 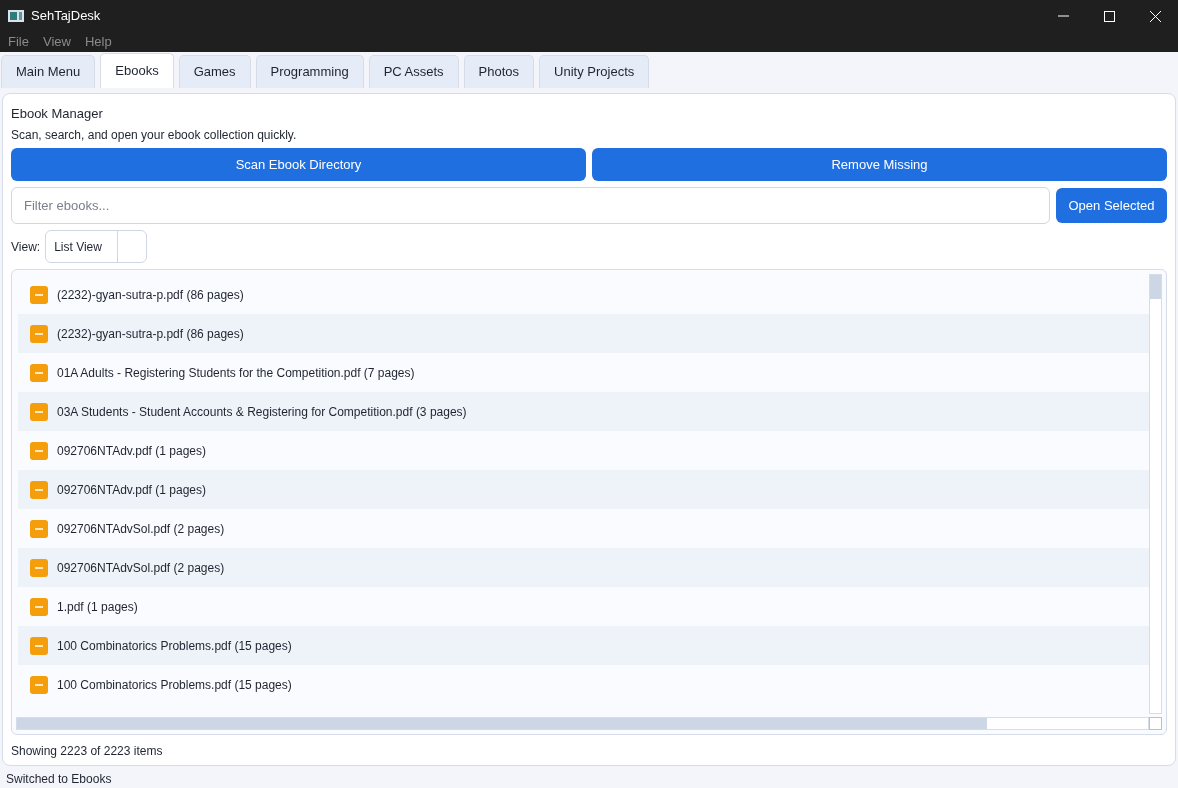 I want to click on open-selected-button: Open Selected, so click(x=1111, y=205).